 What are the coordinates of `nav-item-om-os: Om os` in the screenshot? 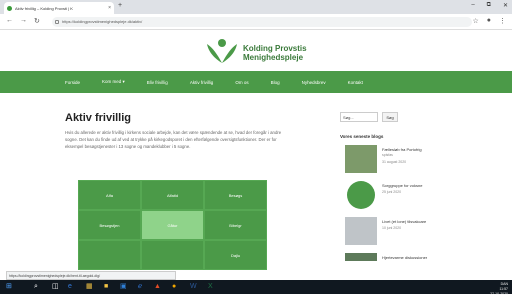 It's located at (241, 82).